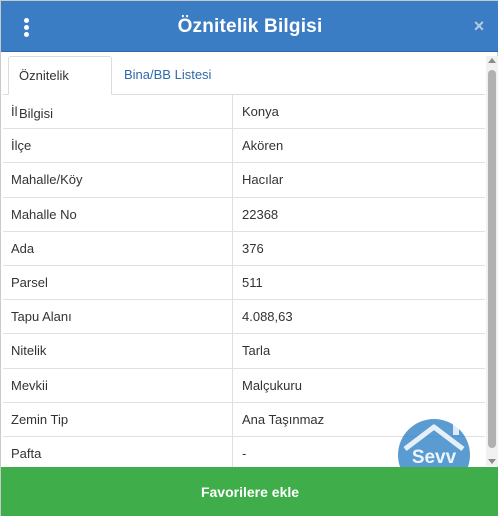  What do you see at coordinates (118, 351) in the screenshot?
I see `row-key: Nitelik` at bounding box center [118, 351].